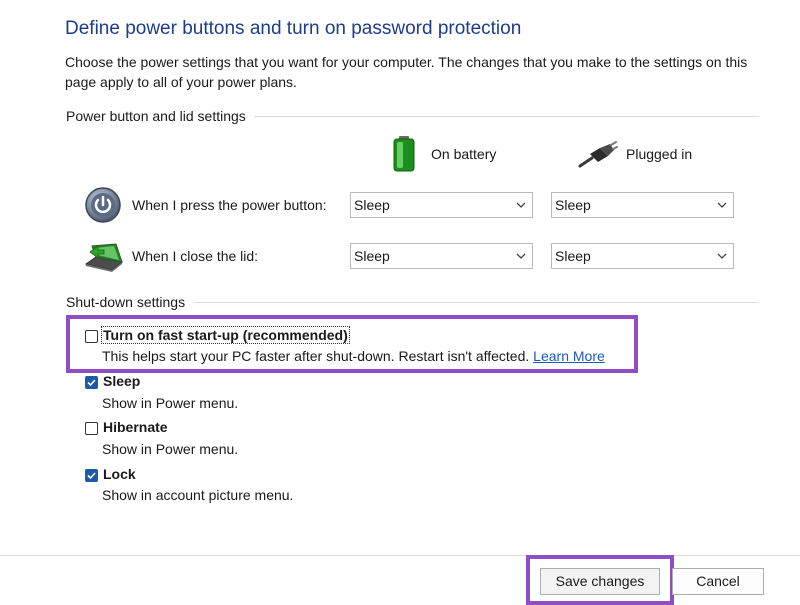 The width and height of the screenshot is (800, 605). Describe the element at coordinates (642, 205) in the screenshot. I see `power-button-plugged-select: Sleep` at that location.